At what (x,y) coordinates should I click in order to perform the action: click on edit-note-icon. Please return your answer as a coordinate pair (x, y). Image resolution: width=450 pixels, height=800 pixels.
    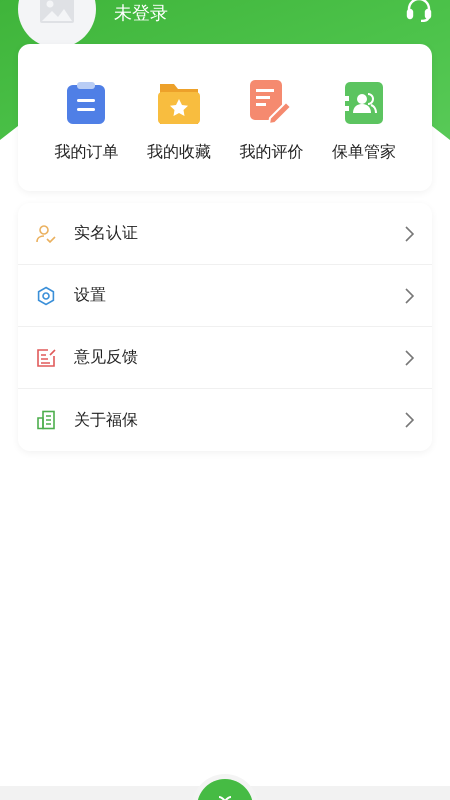
    Looking at the image, I should click on (46, 358).